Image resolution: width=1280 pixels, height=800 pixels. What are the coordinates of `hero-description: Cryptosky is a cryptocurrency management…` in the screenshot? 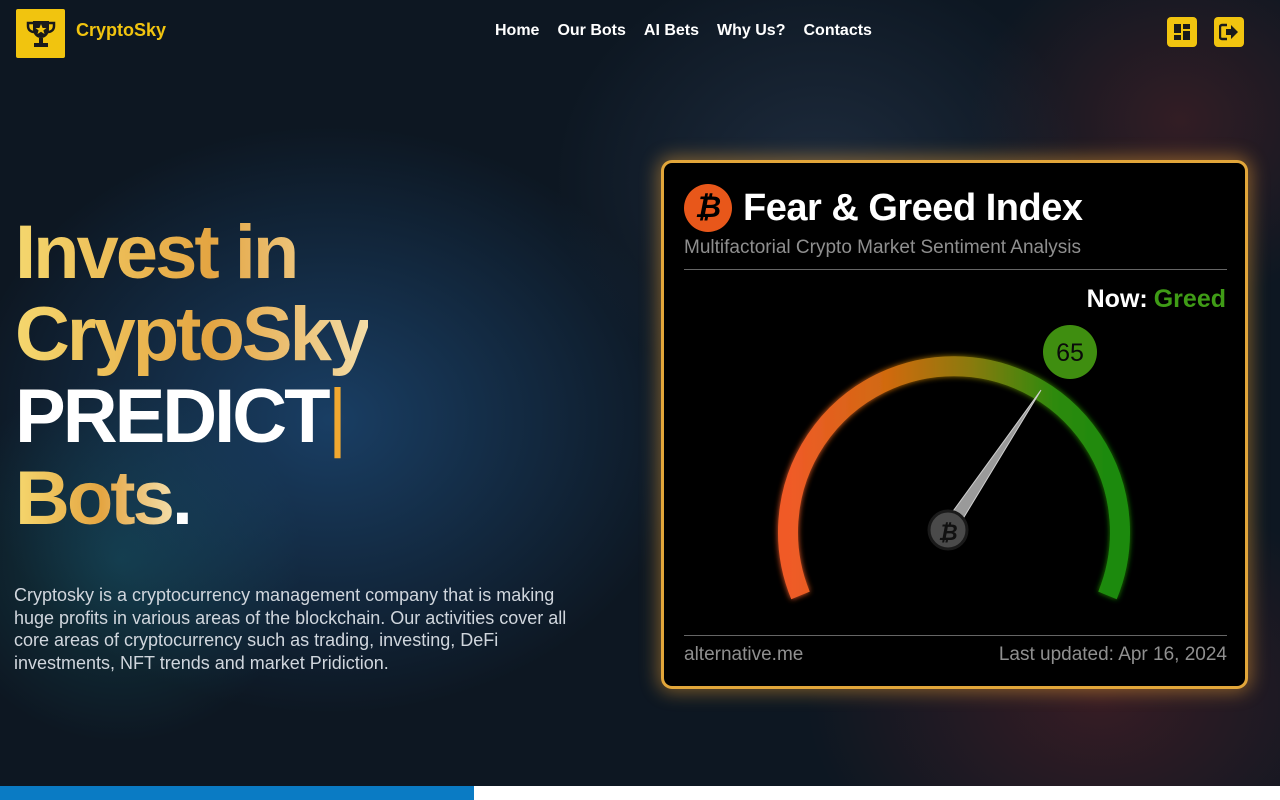 It's located at (290, 629).